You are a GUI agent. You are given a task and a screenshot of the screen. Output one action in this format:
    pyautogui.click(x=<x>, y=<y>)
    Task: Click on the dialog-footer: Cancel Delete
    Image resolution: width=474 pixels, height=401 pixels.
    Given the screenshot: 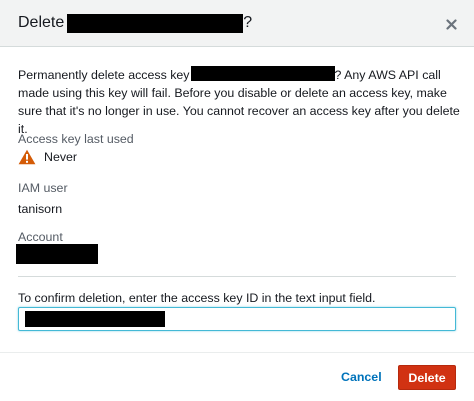 What is the action you would take?
    pyautogui.click(x=237, y=376)
    